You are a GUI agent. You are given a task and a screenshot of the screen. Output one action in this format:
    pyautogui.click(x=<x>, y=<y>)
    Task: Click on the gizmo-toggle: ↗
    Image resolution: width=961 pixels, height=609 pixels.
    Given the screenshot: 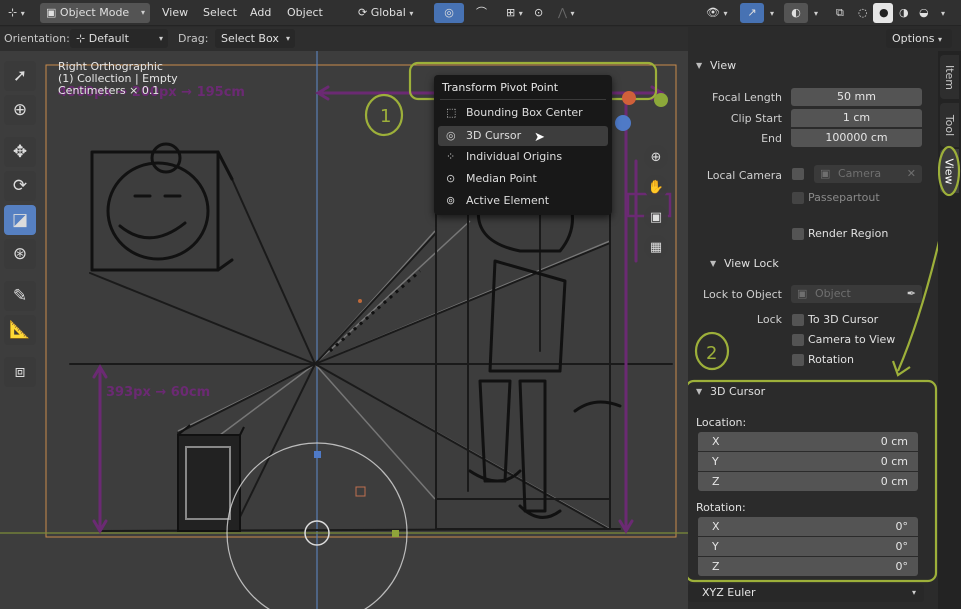 What is the action you would take?
    pyautogui.click(x=752, y=13)
    